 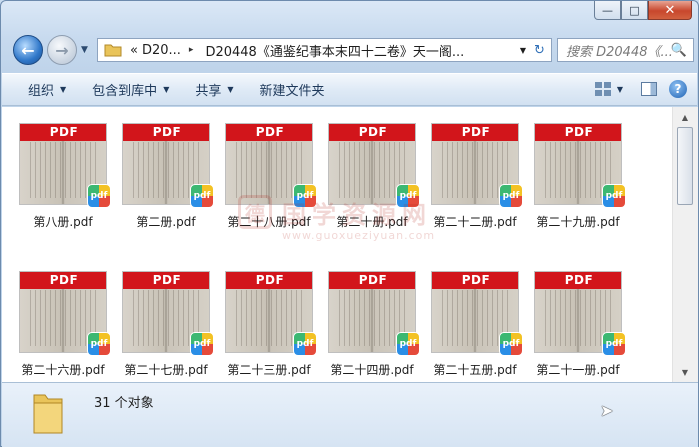 What do you see at coordinates (63, 222) in the screenshot?
I see `file-name: 第八册.pdf` at bounding box center [63, 222].